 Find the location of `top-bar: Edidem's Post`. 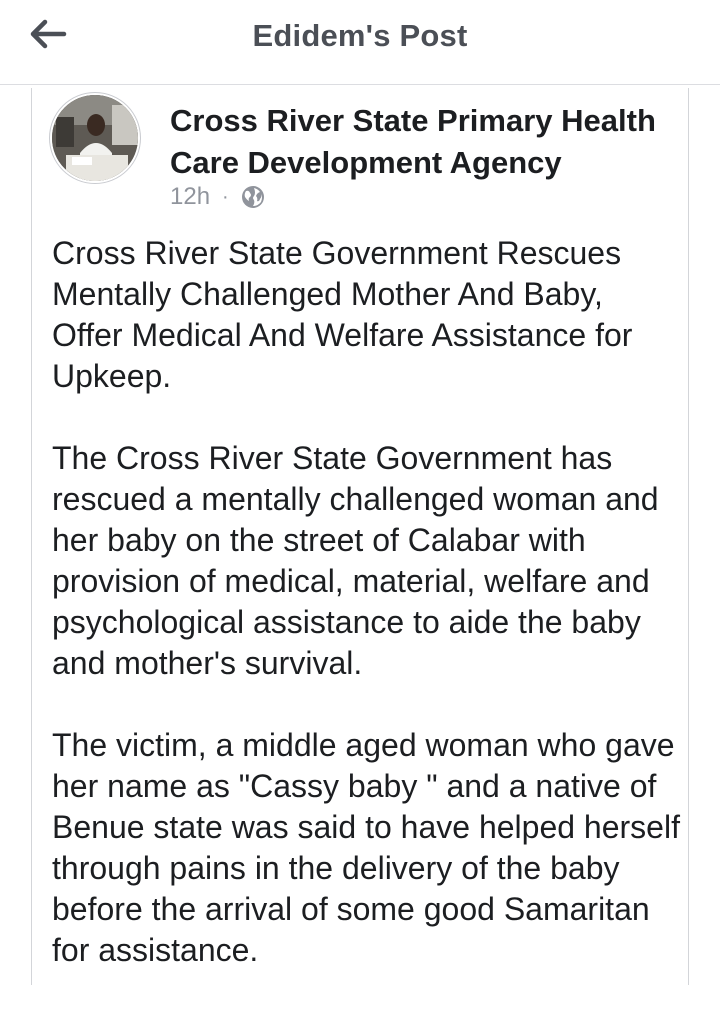

top-bar: Edidem's Post is located at coordinates (360, 42).